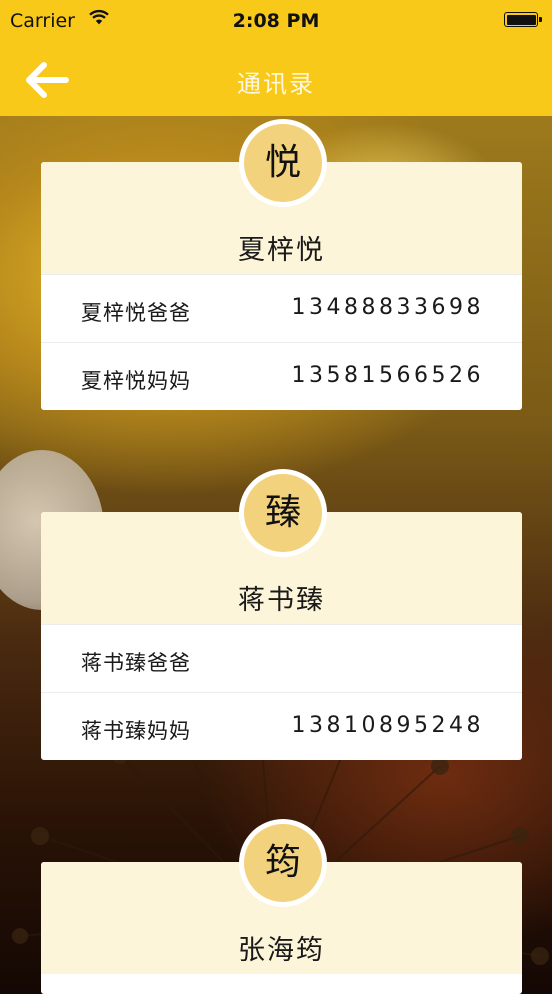  I want to click on phone-row: 夏梓悦妈妈 13581566526, so click(281, 376).